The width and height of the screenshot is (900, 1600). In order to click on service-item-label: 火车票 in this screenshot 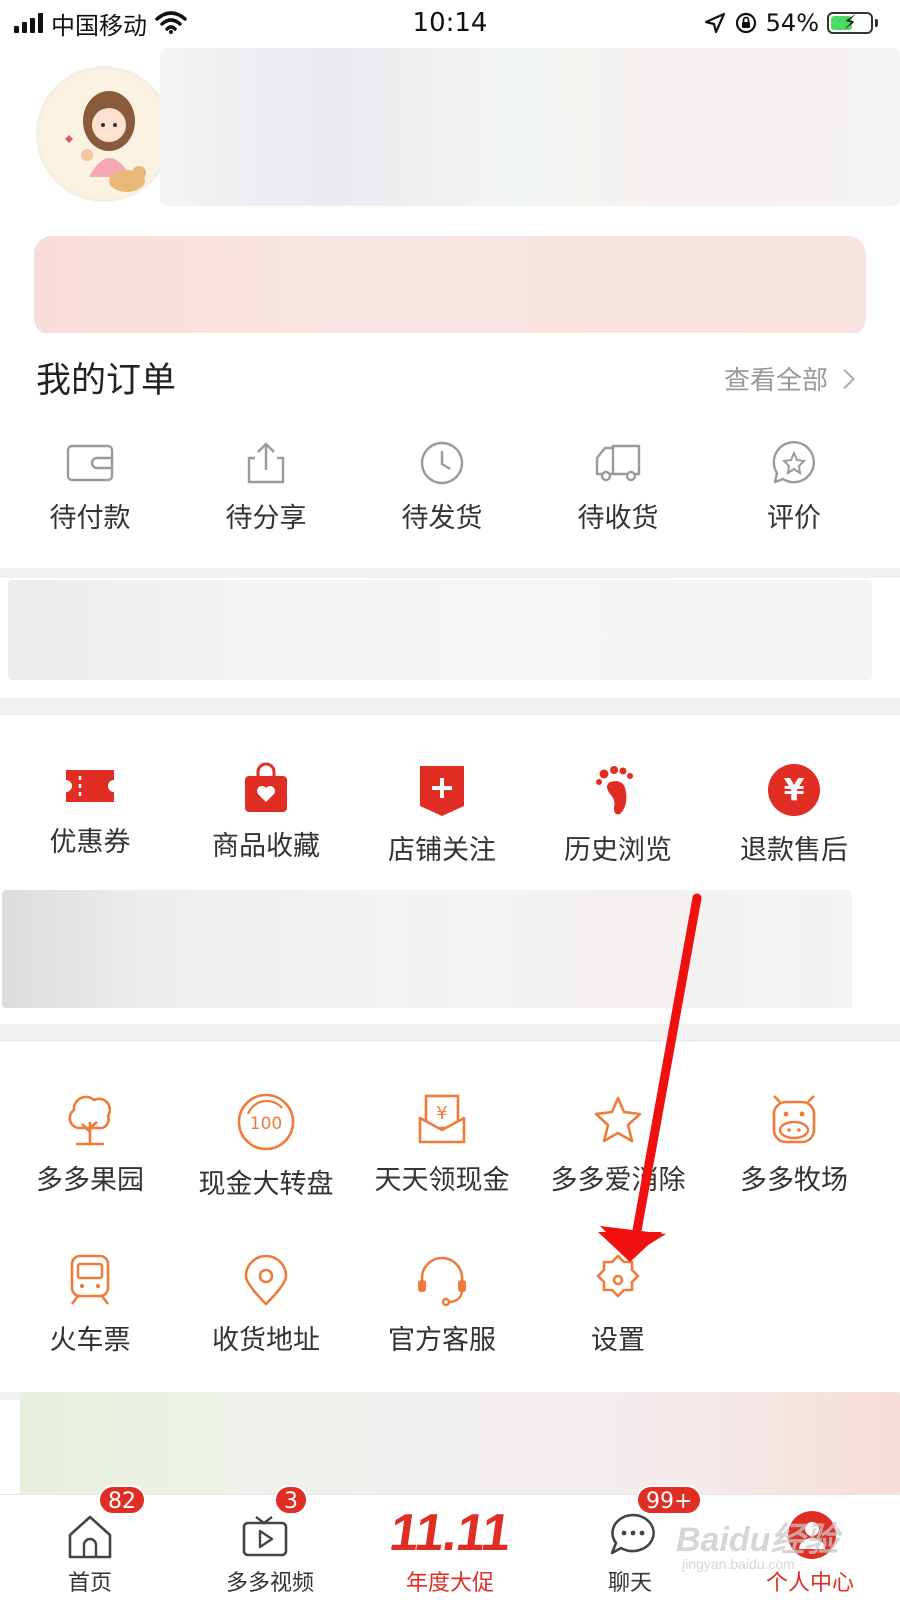, I will do `click(90, 1340)`.